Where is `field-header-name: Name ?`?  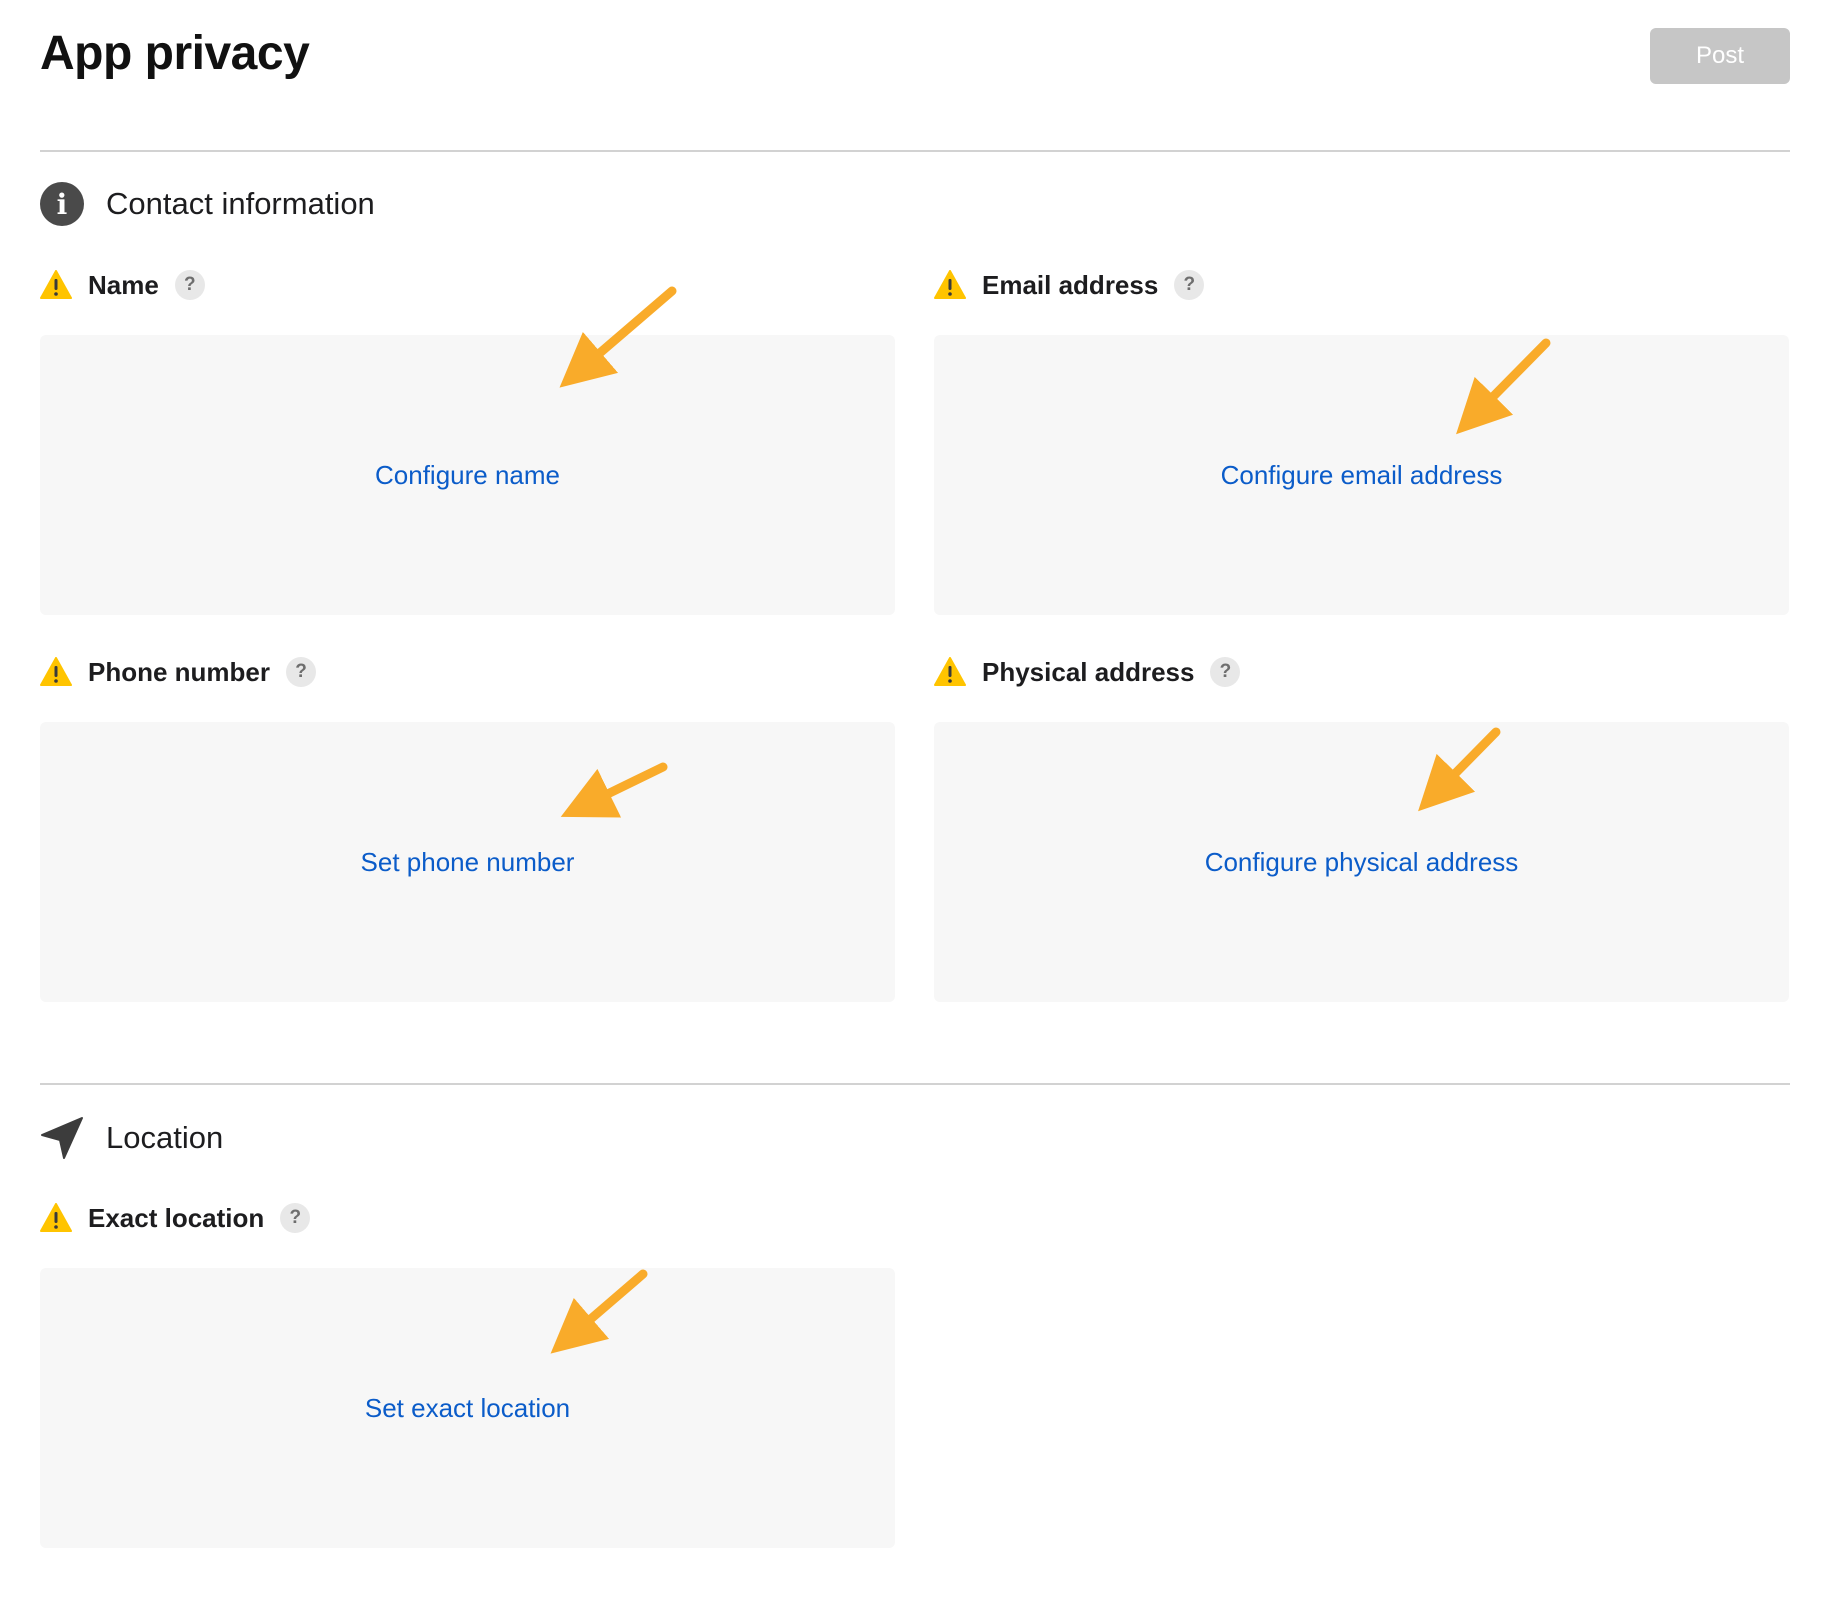
field-header-name: Name ? is located at coordinates (122, 285).